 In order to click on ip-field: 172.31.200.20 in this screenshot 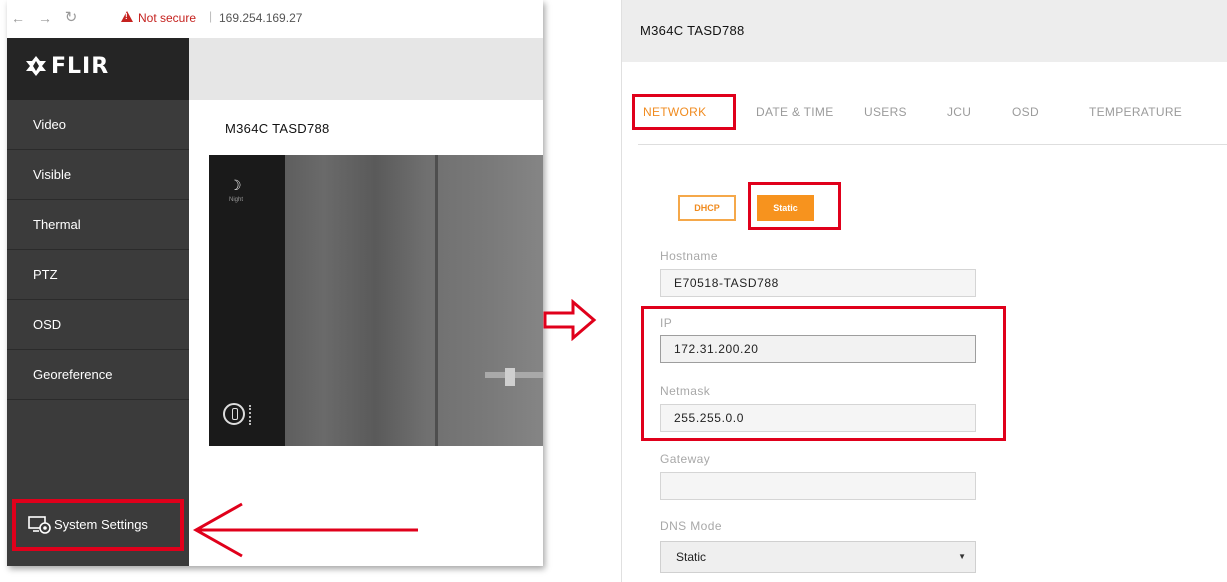, I will do `click(818, 349)`.